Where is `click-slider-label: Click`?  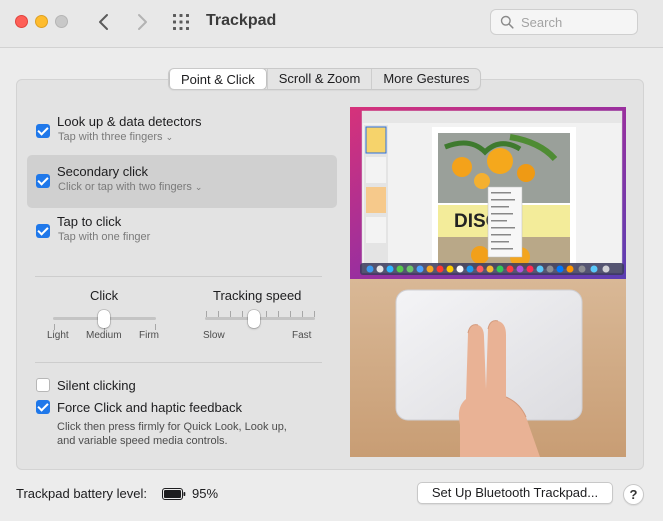 click-slider-label: Click is located at coordinates (104, 295).